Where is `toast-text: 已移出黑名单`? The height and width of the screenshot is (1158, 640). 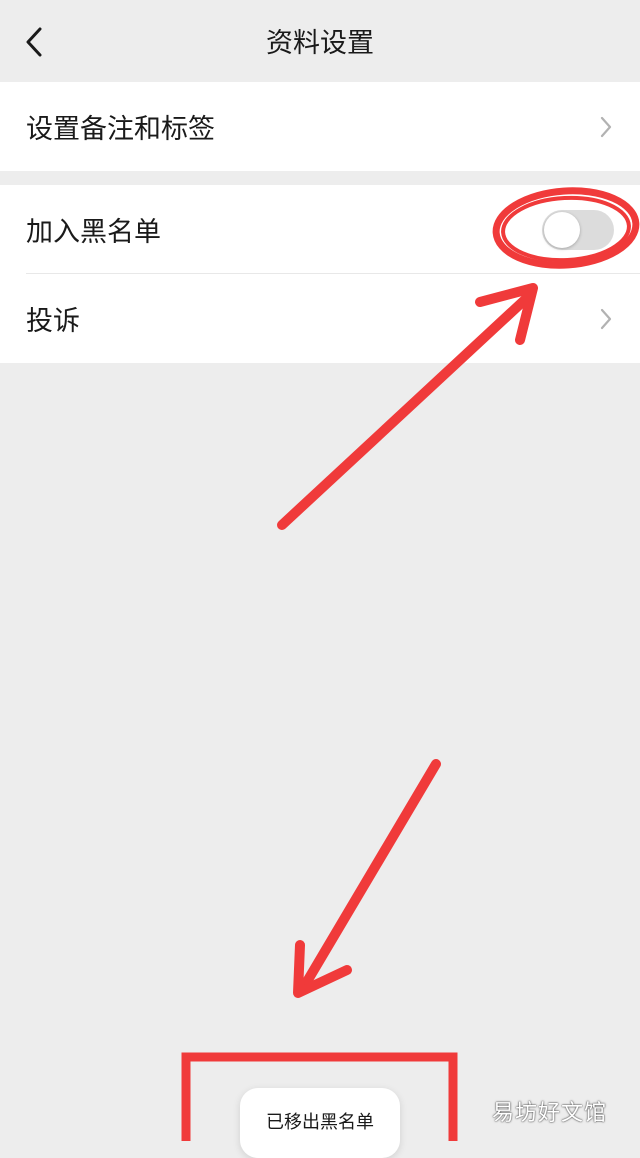
toast-text: 已移出黑名单 is located at coordinates (320, 1122).